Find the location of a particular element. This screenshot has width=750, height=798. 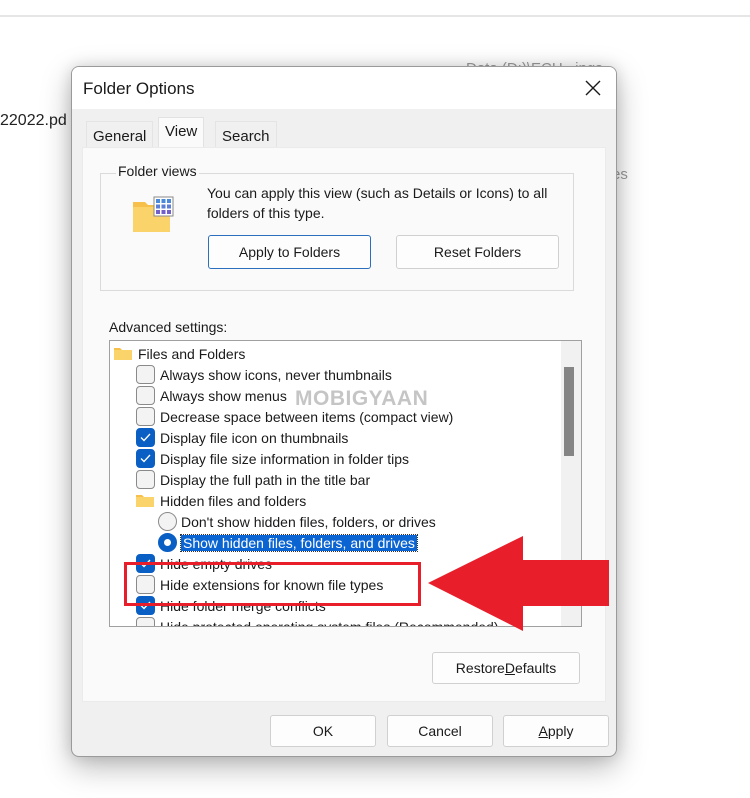

tree-item-label: Always show menus is located at coordinates (223, 395).